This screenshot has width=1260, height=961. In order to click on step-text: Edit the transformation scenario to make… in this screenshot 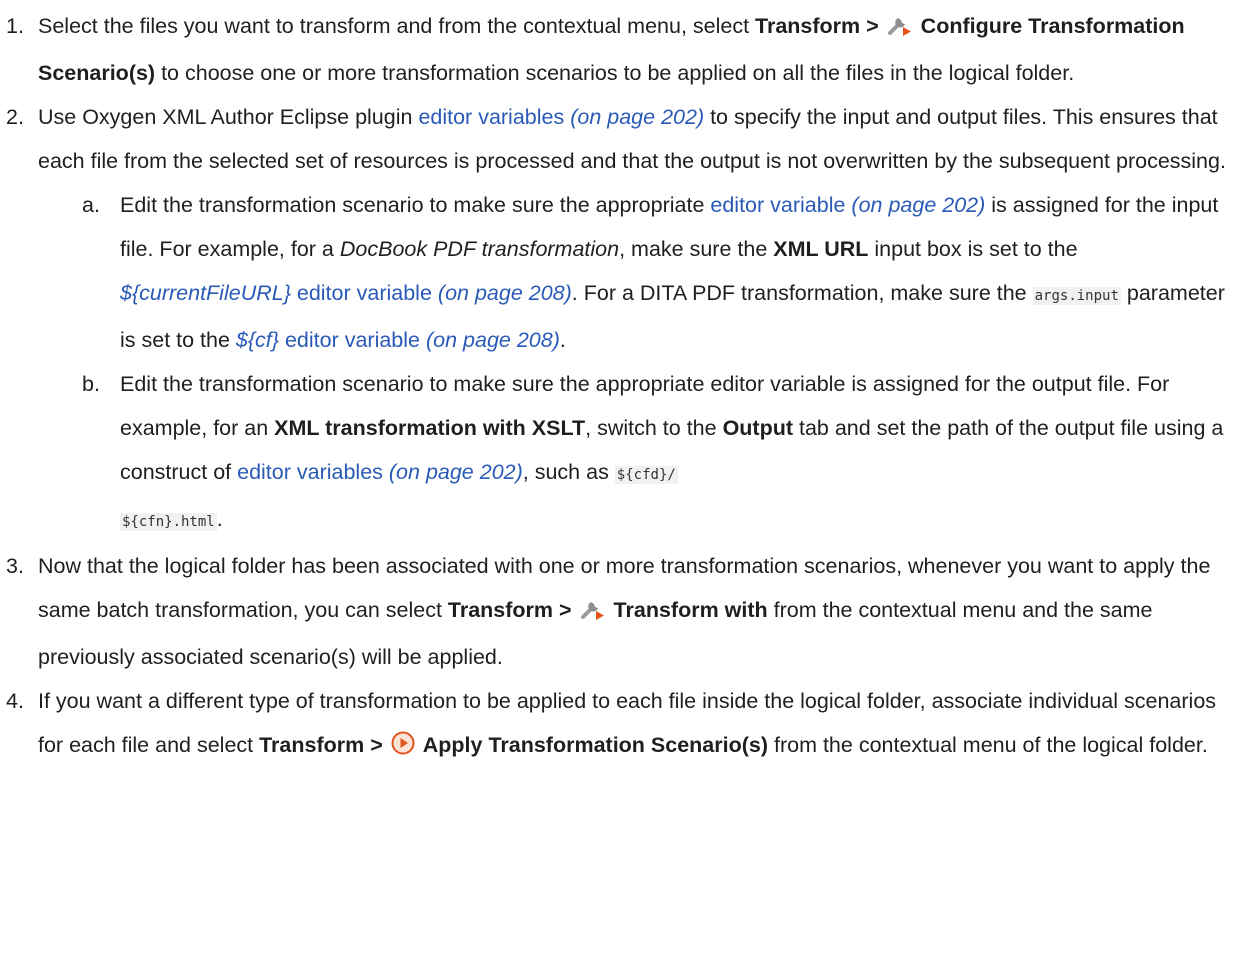, I will do `click(415, 205)`.